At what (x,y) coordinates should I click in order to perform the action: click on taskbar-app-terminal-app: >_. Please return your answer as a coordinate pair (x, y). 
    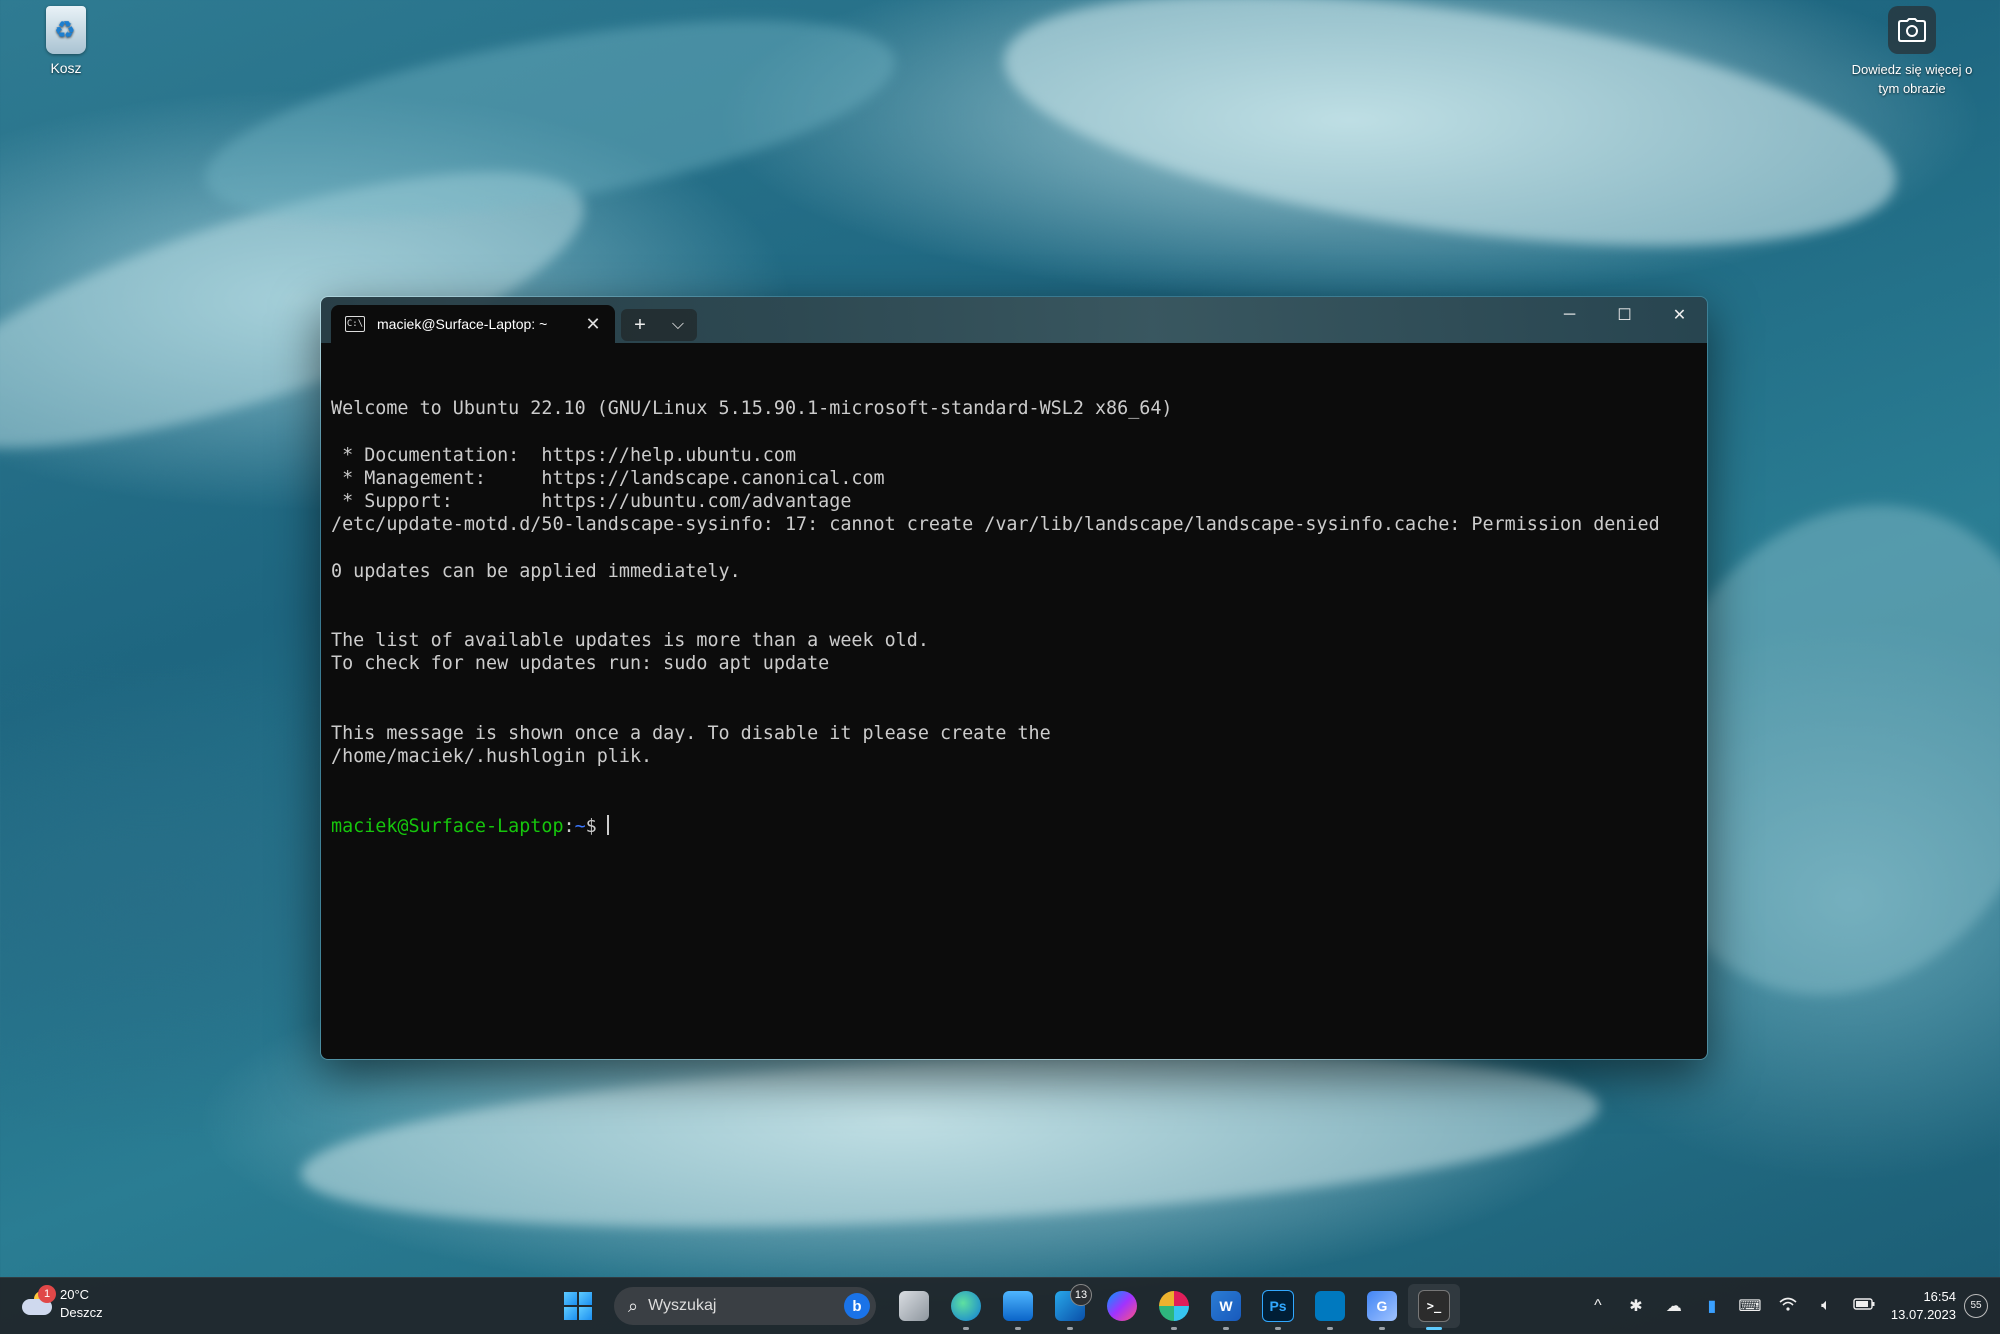
    Looking at the image, I should click on (1434, 1307).